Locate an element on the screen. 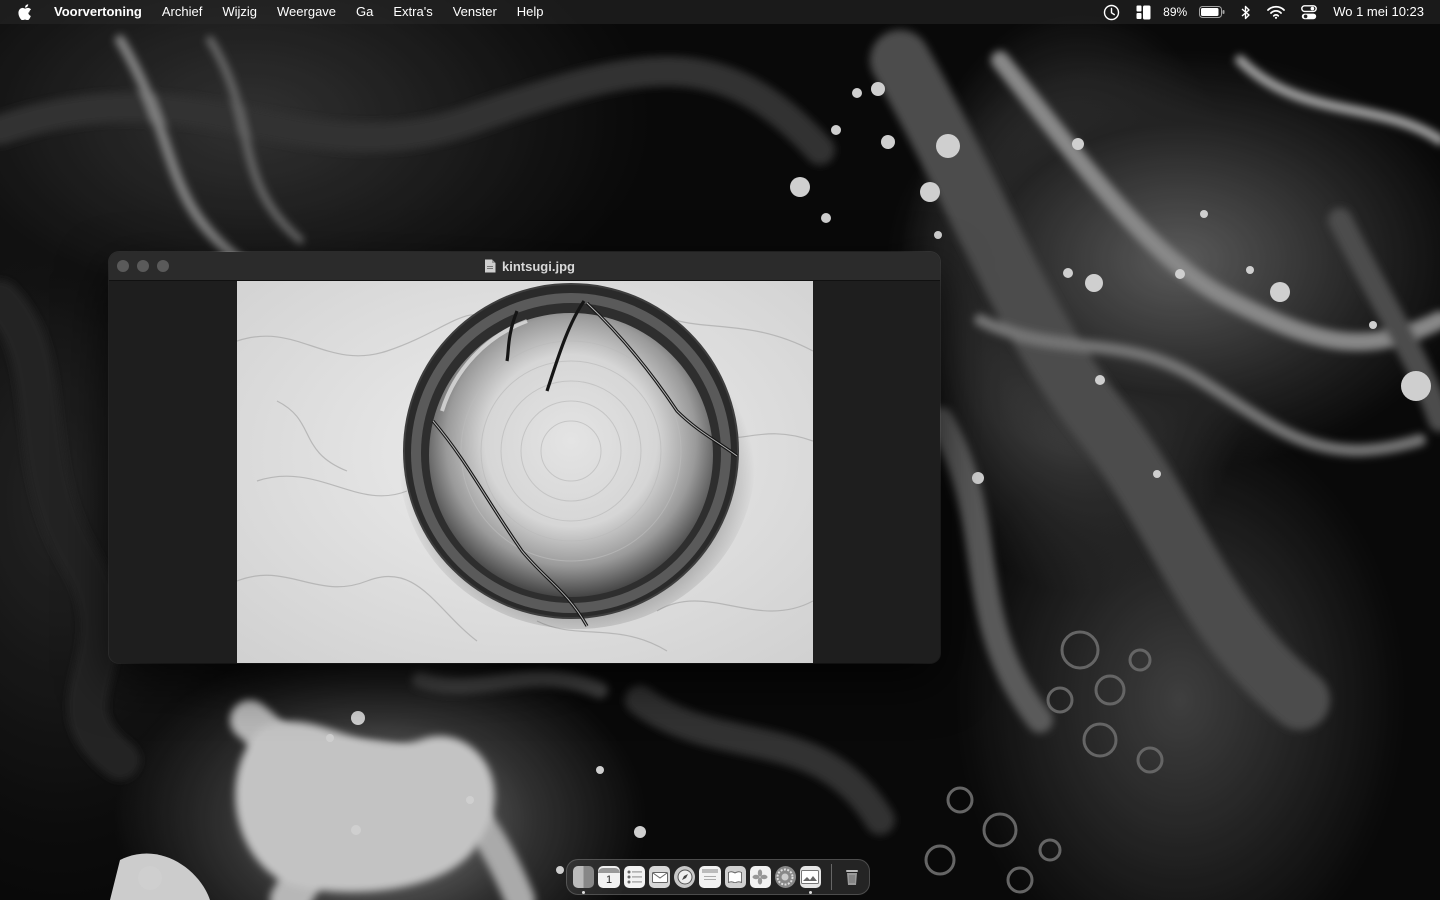  system-settings-icon is located at coordinates (785, 877).